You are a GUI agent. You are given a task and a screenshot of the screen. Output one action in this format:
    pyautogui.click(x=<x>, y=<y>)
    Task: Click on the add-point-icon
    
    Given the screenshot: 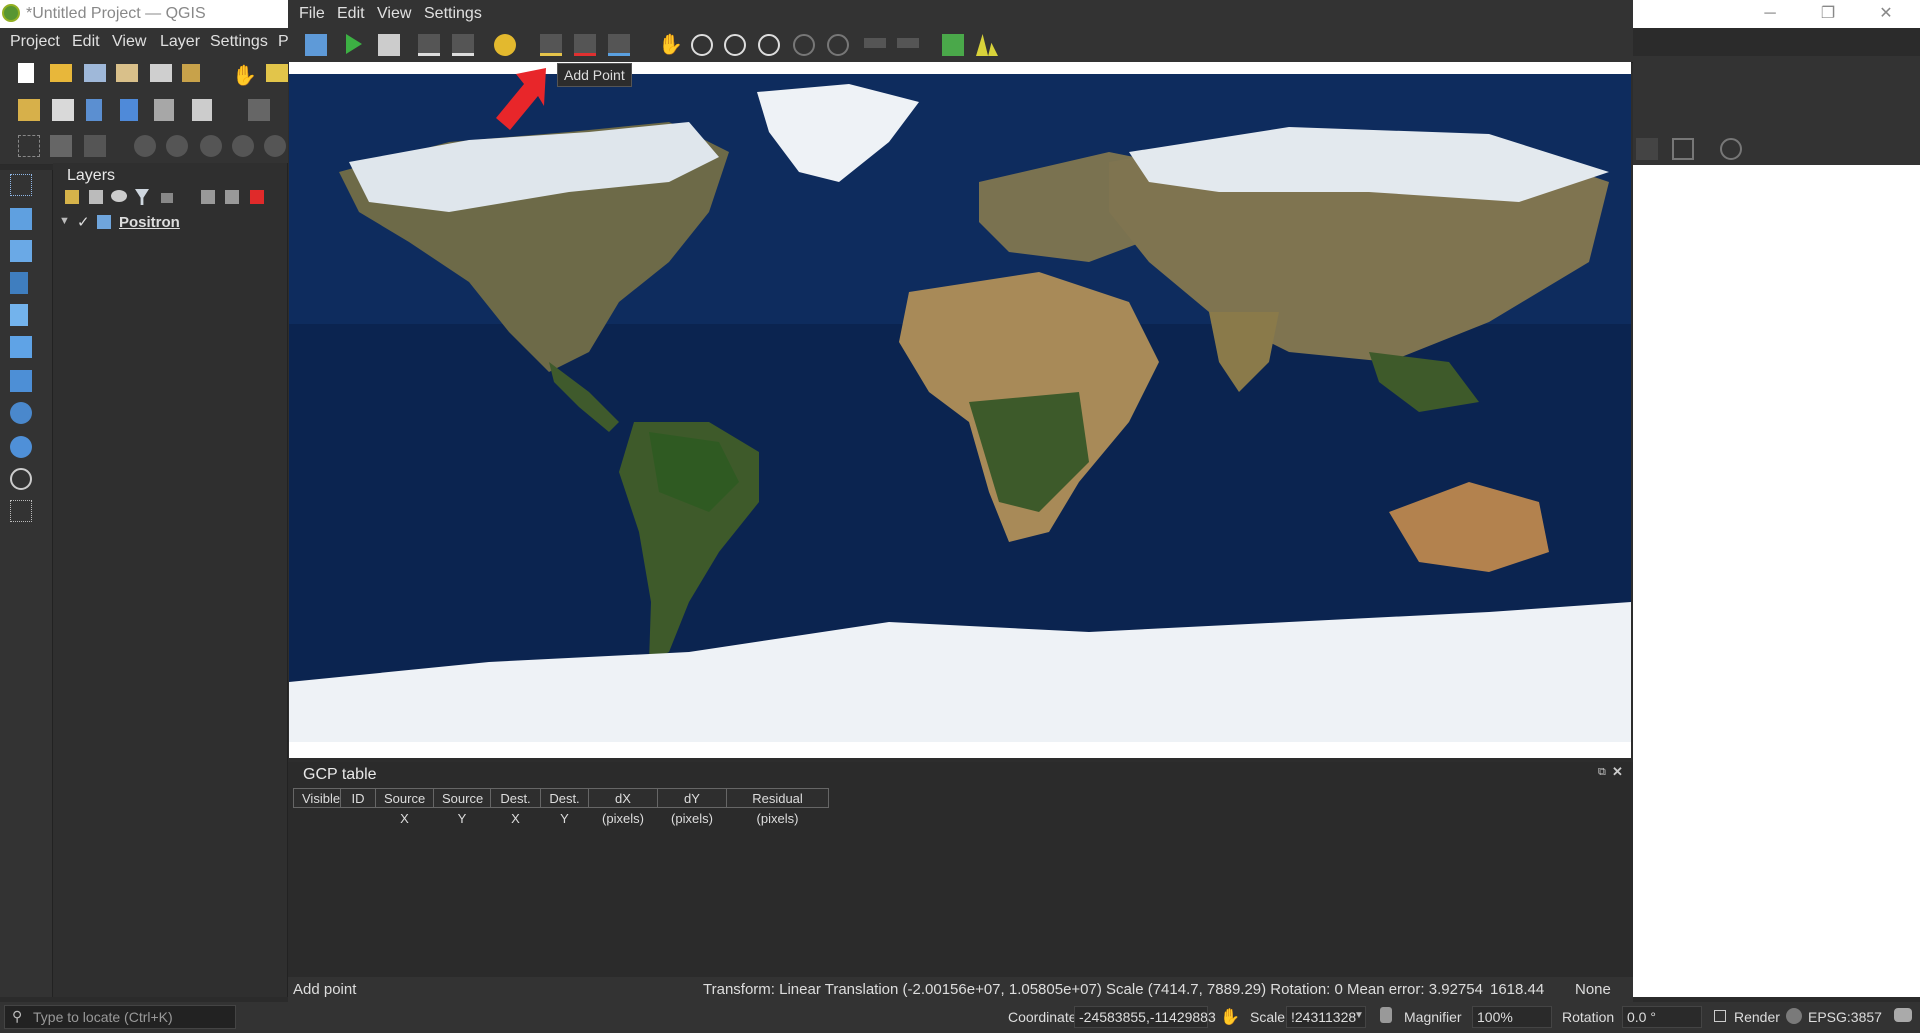 What is the action you would take?
    pyautogui.click(x=551, y=45)
    